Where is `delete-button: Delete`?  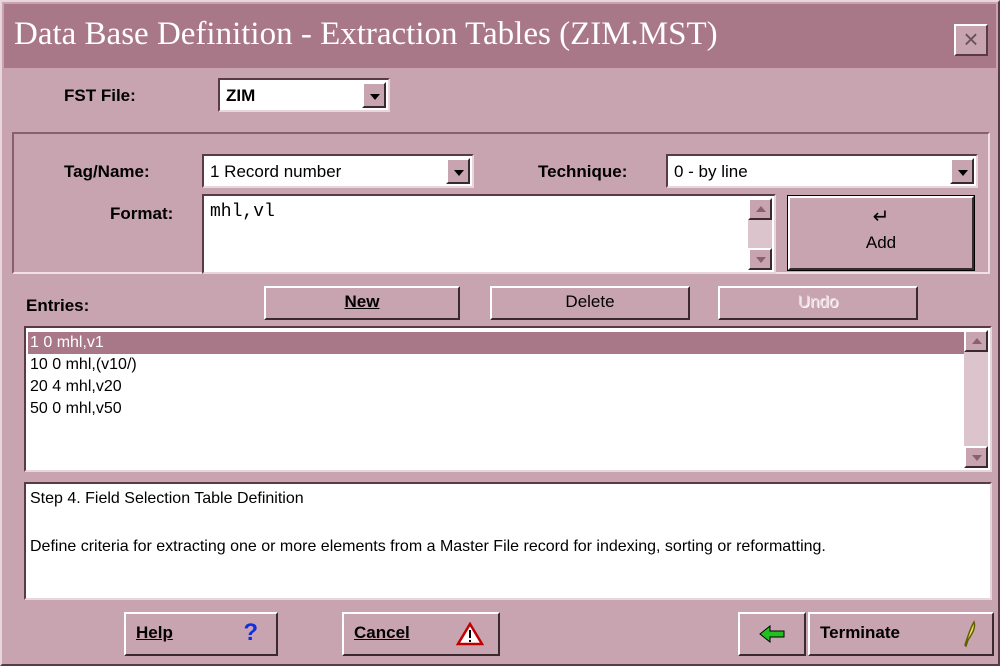
delete-button: Delete is located at coordinates (590, 303).